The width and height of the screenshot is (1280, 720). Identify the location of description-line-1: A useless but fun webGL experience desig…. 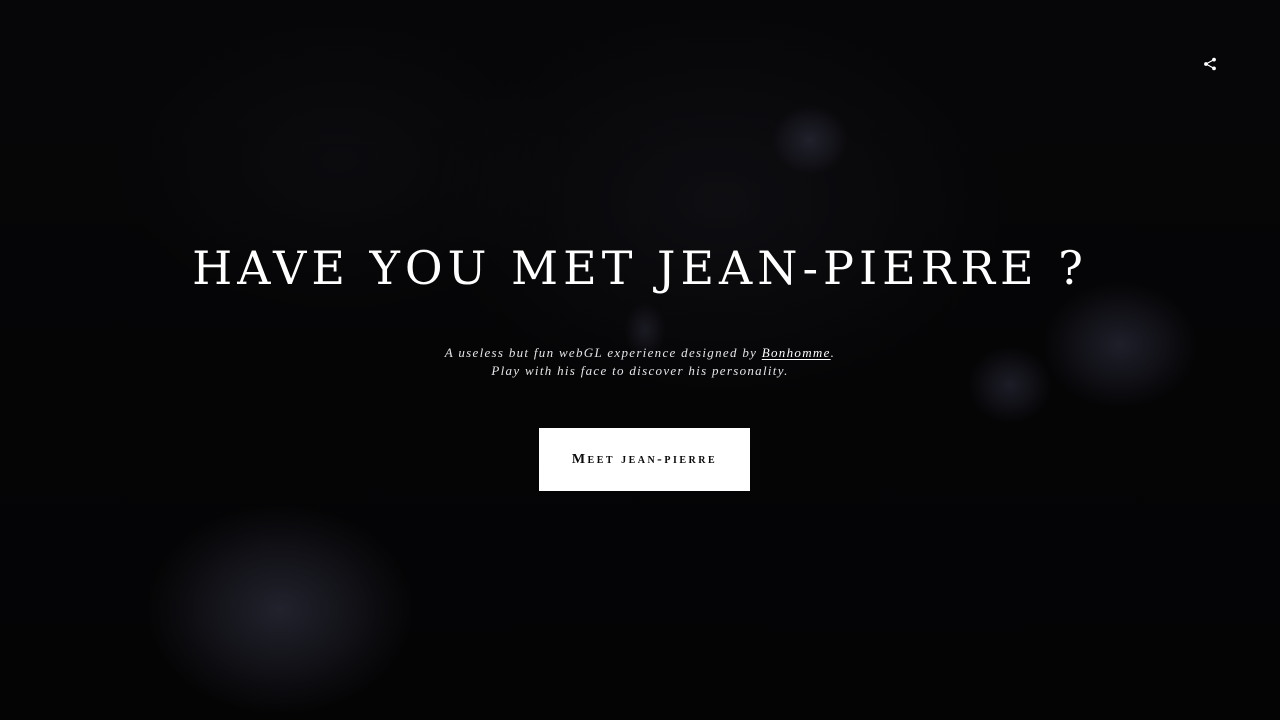
(640, 353).